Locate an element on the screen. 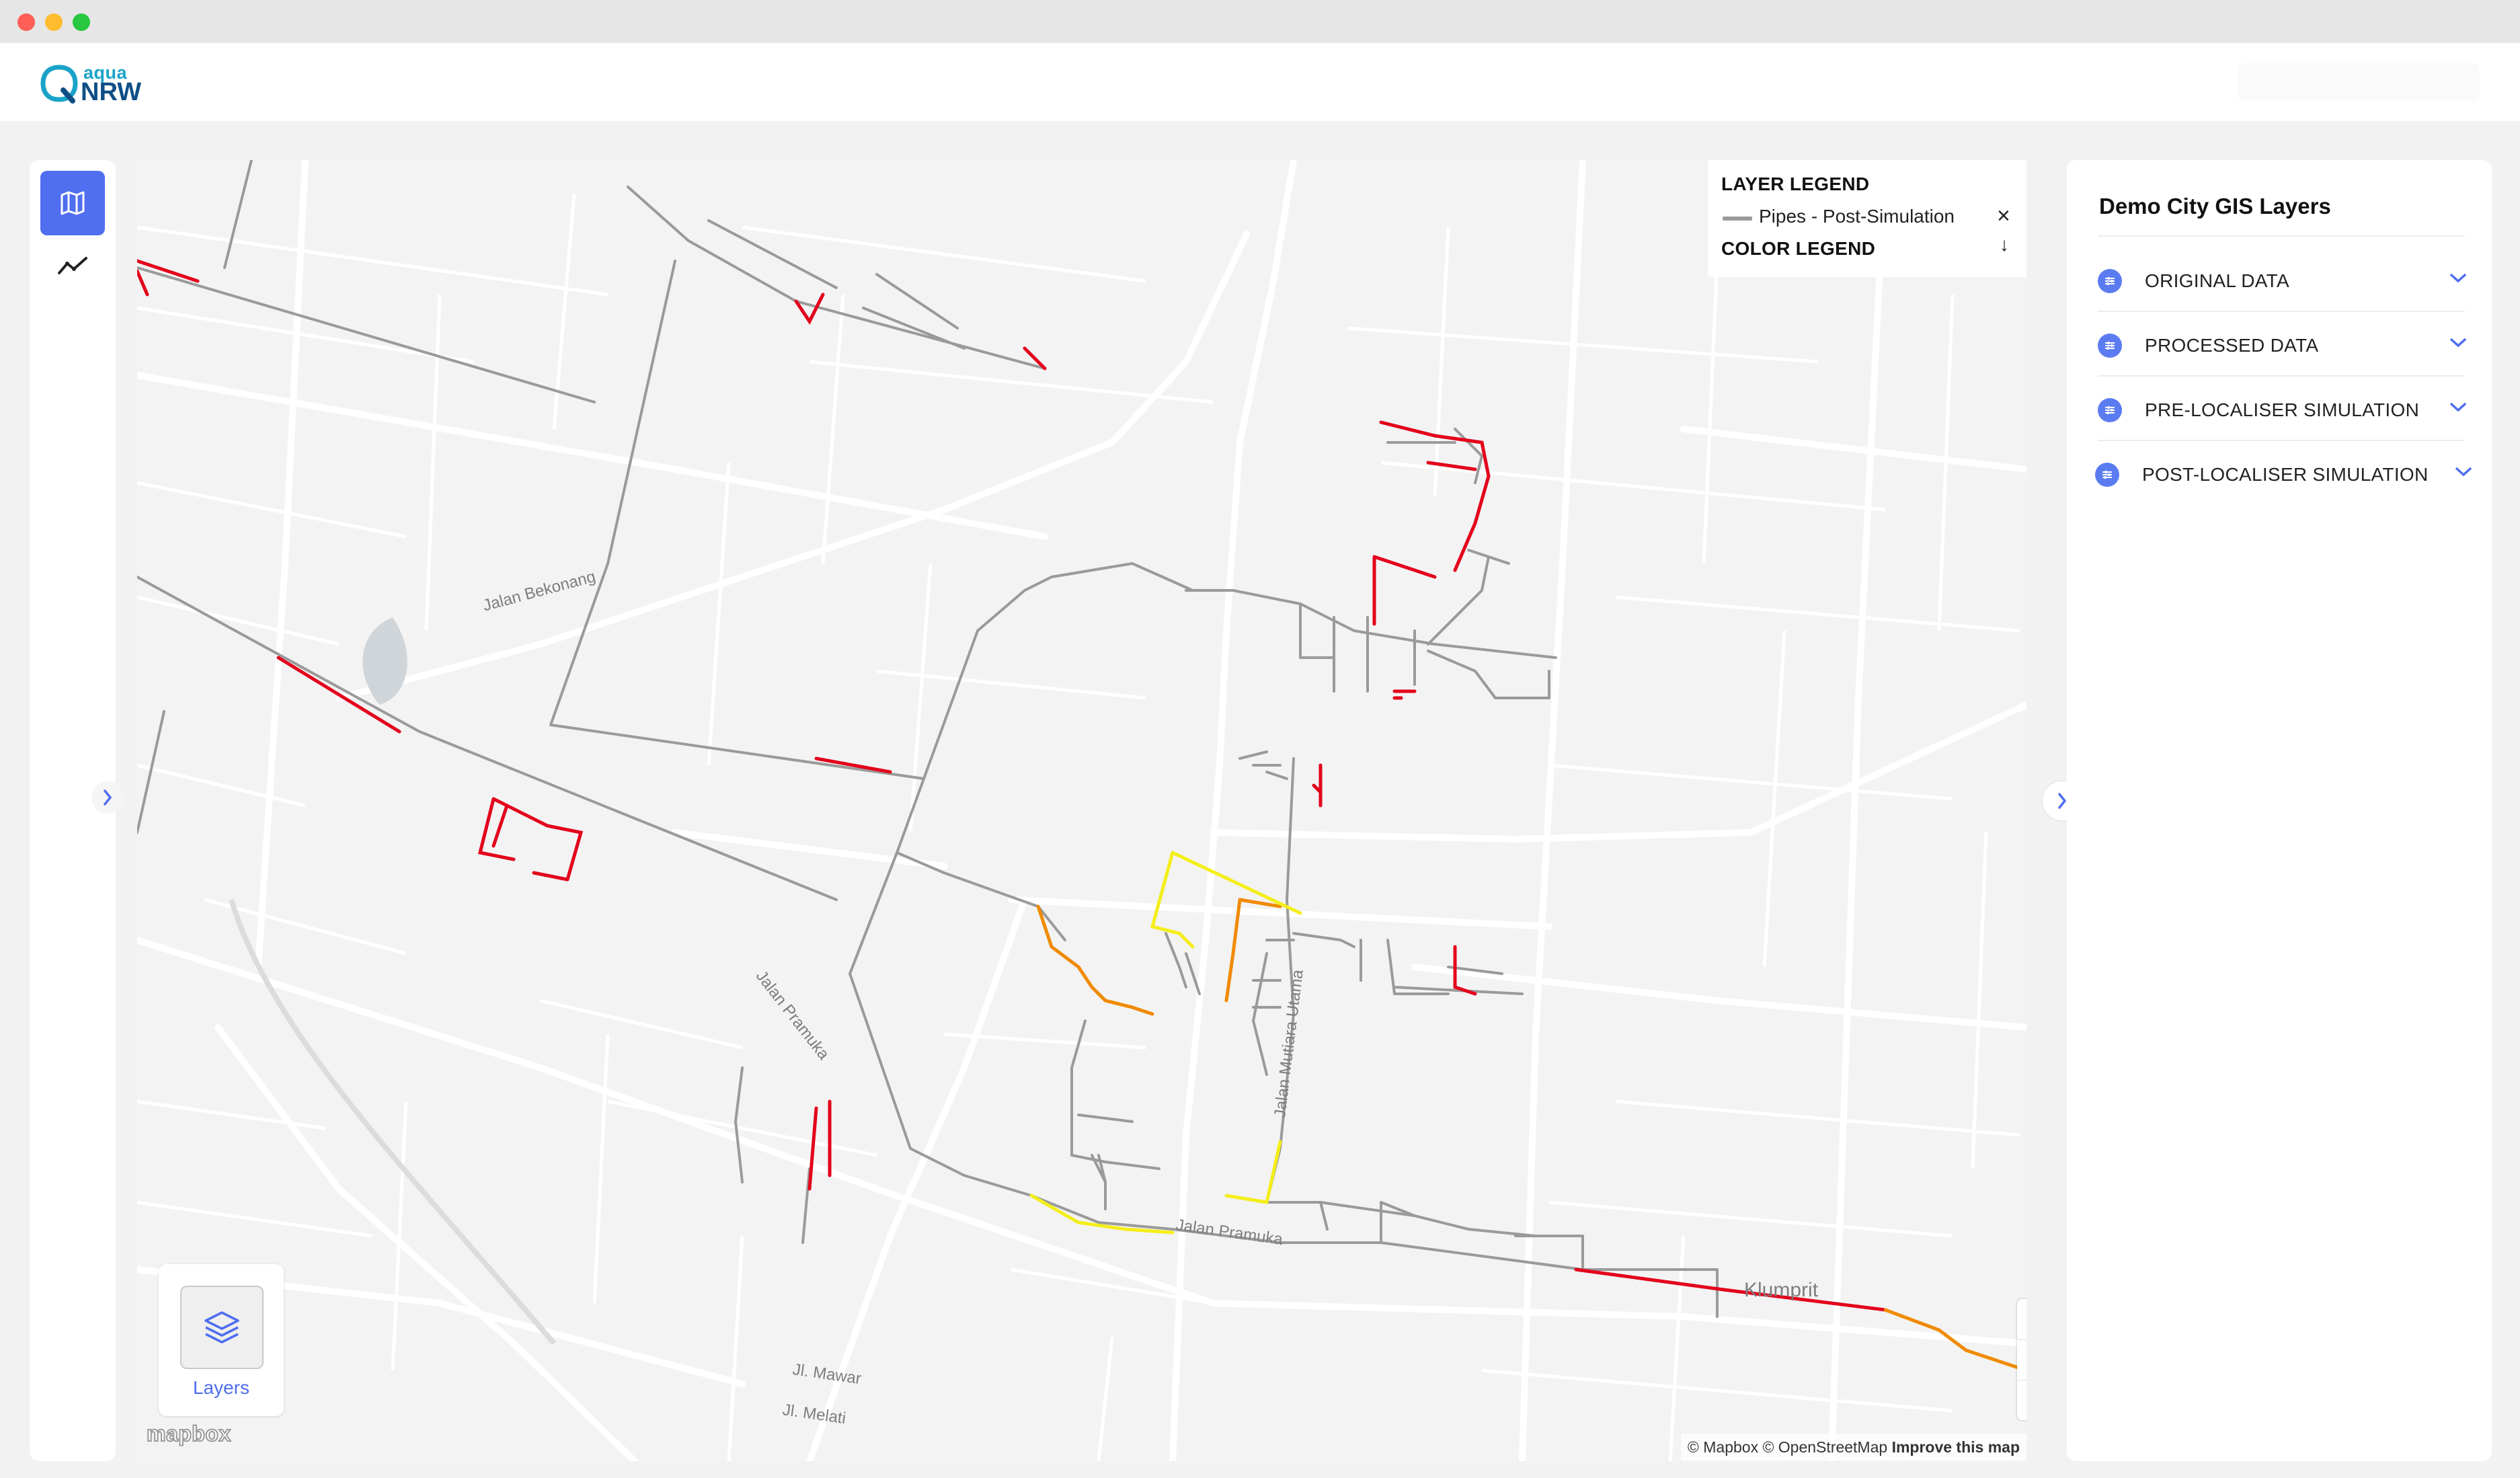 The width and height of the screenshot is (2520, 1478). layer-group-processed-data: PROCESSED DATA is located at coordinates (2285, 341).